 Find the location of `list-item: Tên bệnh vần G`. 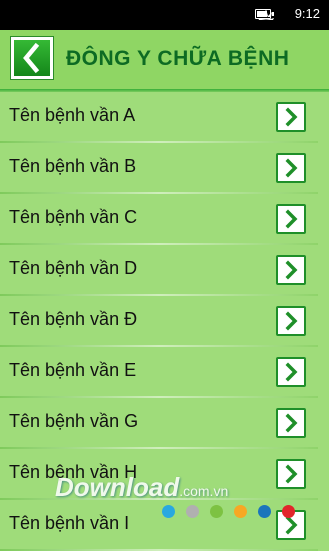

list-item: Tên bệnh vần G is located at coordinates (164, 423).